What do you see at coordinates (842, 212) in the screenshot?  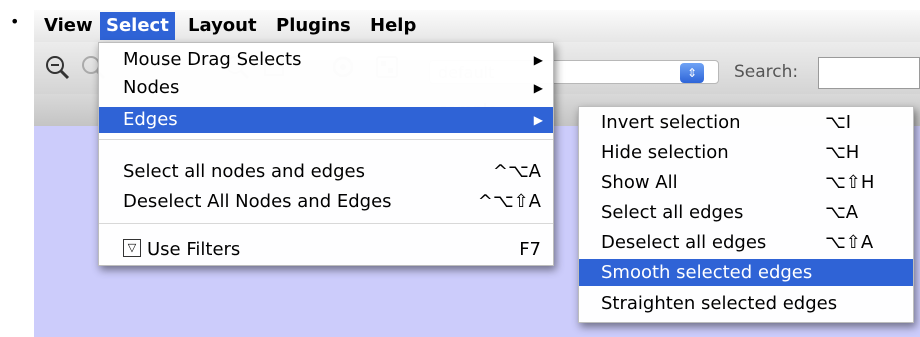 I see `submenu-item-shortcut: ⌥A` at bounding box center [842, 212].